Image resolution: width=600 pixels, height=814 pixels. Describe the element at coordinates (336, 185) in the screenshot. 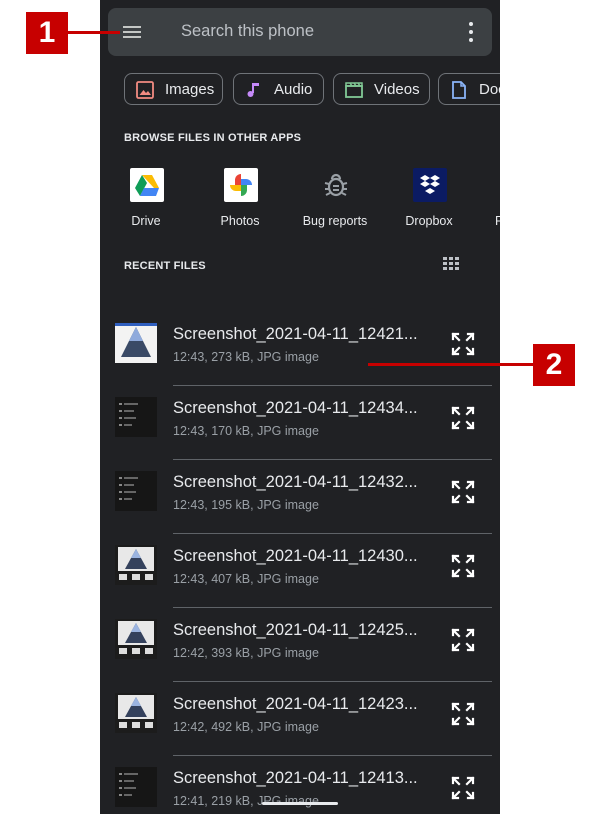

I see `bug-icon` at that location.